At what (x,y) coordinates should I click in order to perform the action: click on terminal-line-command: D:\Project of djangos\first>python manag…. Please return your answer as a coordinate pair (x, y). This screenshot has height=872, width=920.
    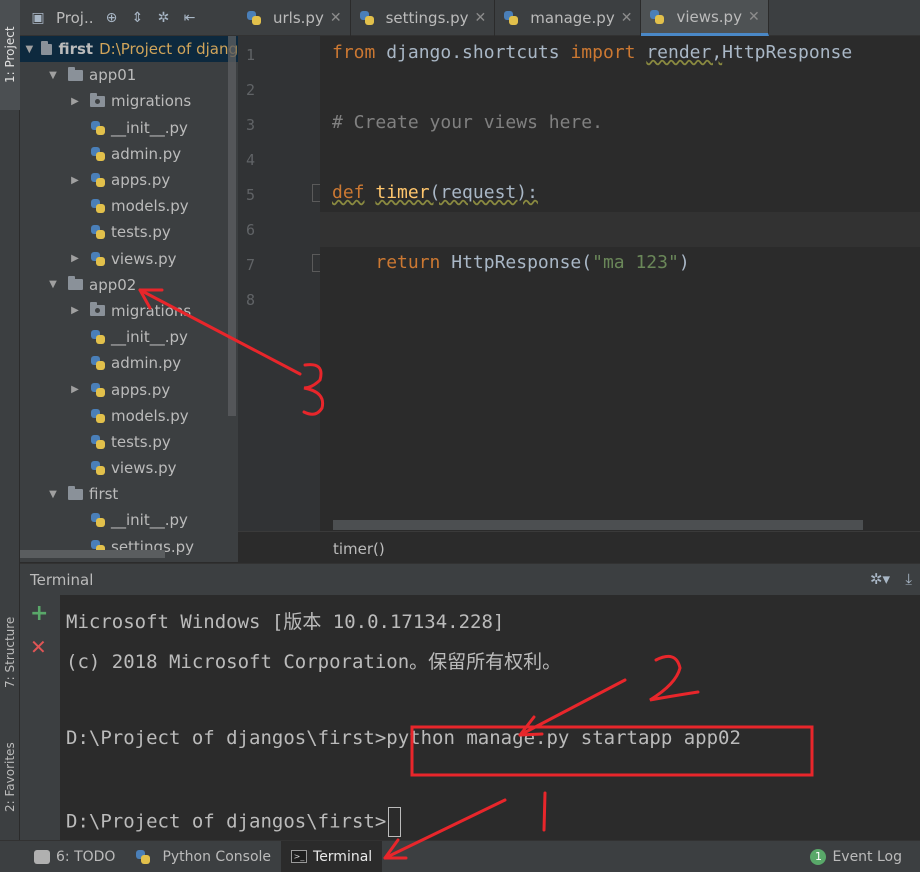
    Looking at the image, I should click on (403, 738).